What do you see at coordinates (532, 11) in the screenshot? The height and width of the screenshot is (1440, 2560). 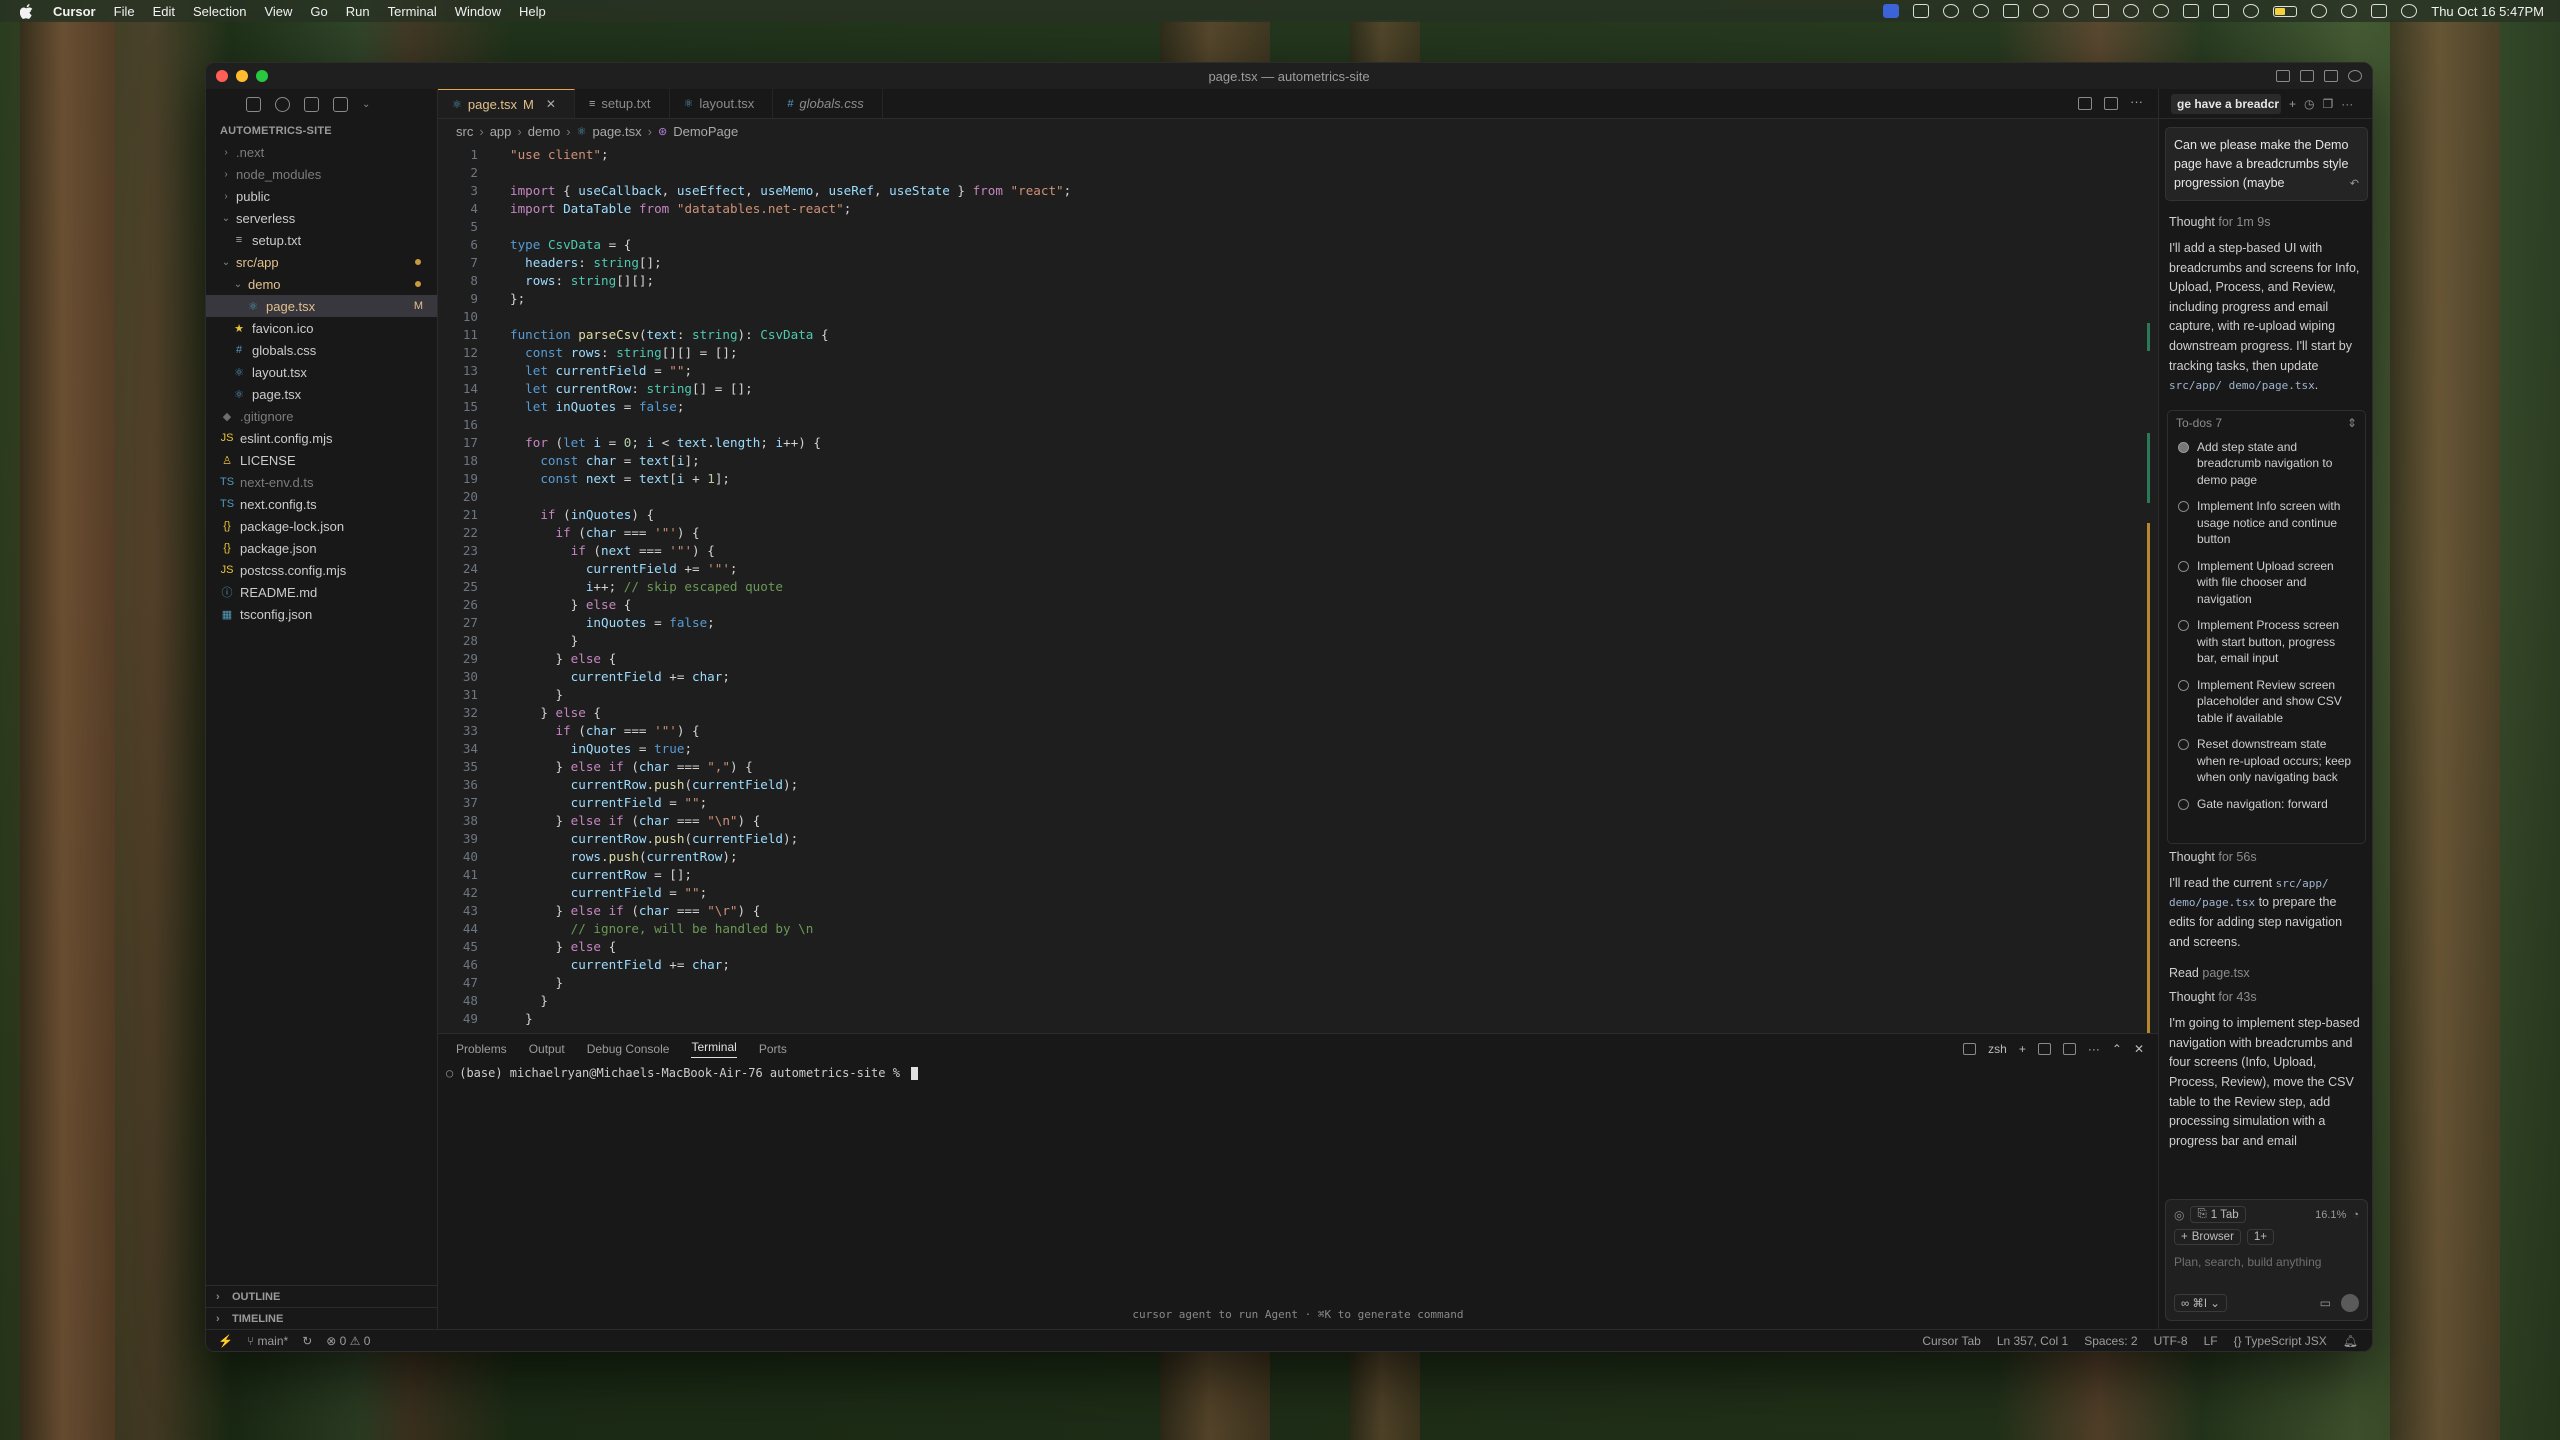 I see `menu-help: Help` at bounding box center [532, 11].